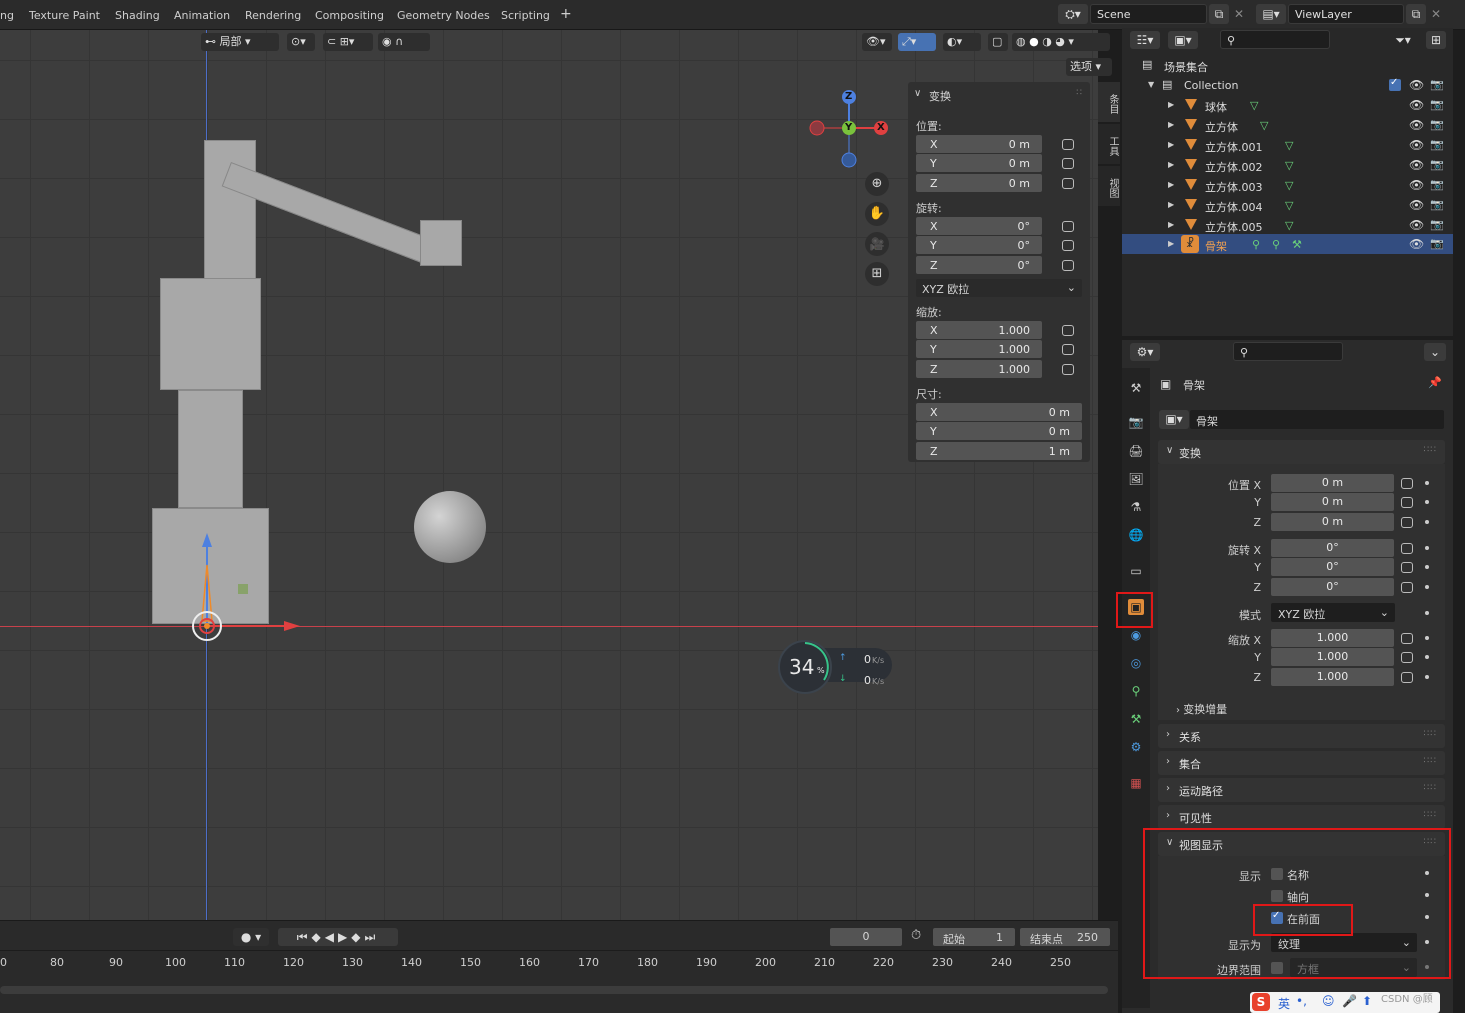  I want to click on arm-upper-column, so click(230, 210).